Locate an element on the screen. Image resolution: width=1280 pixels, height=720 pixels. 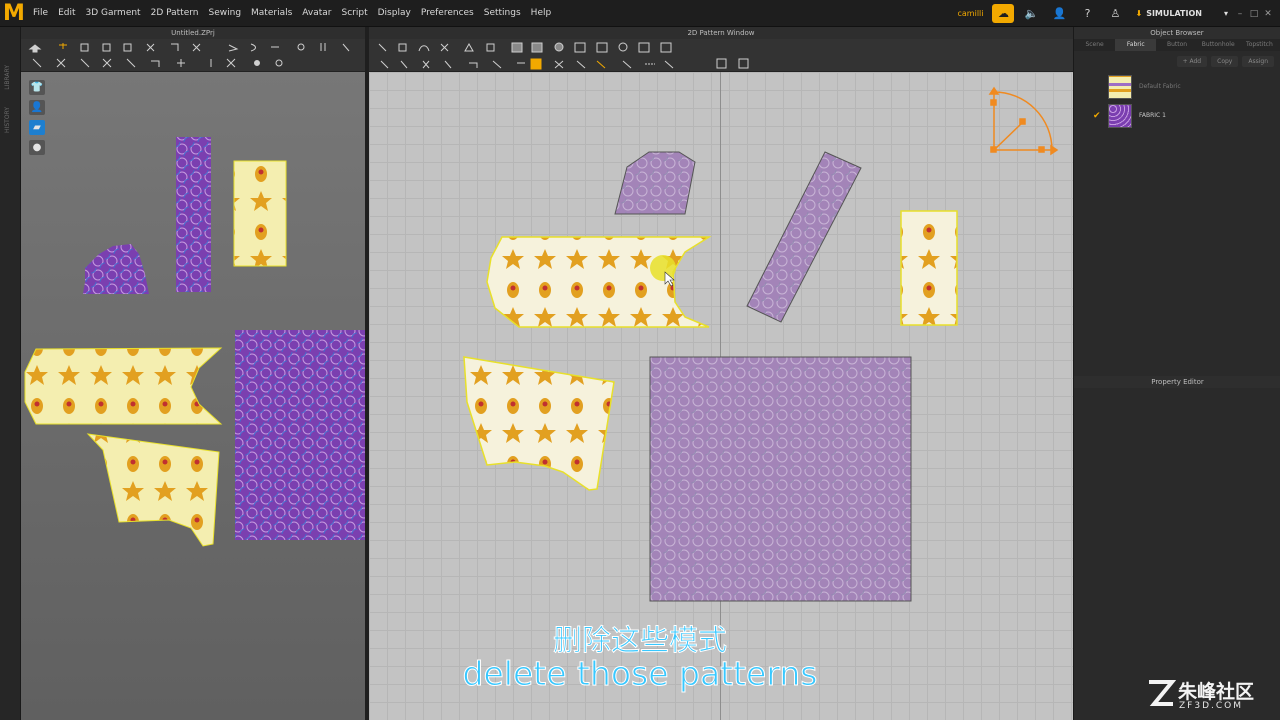
simulation-mode-icon: ⬇ is located at coordinates (1139, 13).